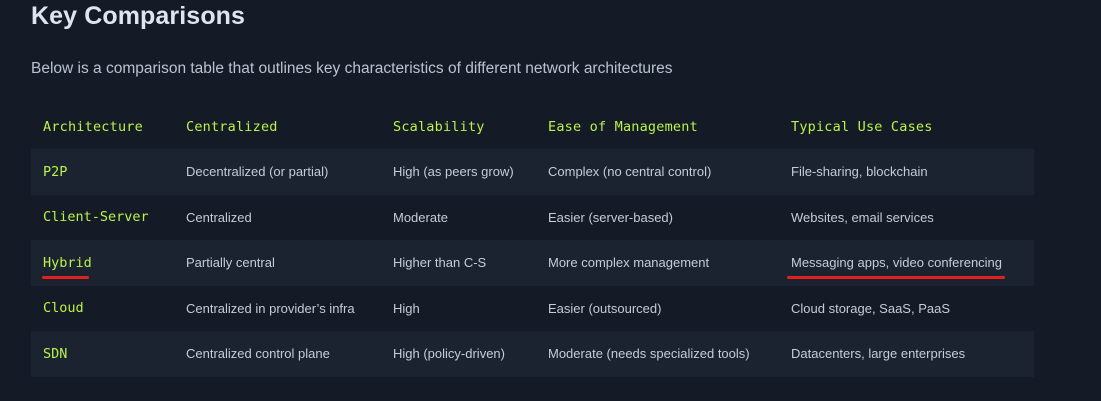 This screenshot has width=1101, height=401. I want to click on page-heading: Key Comparisons, so click(138, 16).